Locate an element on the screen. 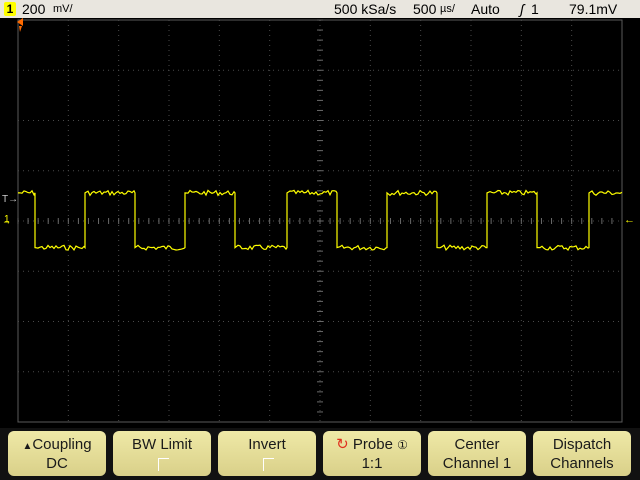 The image size is (640, 480). sample-rate: 500 kSa/s is located at coordinates (365, 9).